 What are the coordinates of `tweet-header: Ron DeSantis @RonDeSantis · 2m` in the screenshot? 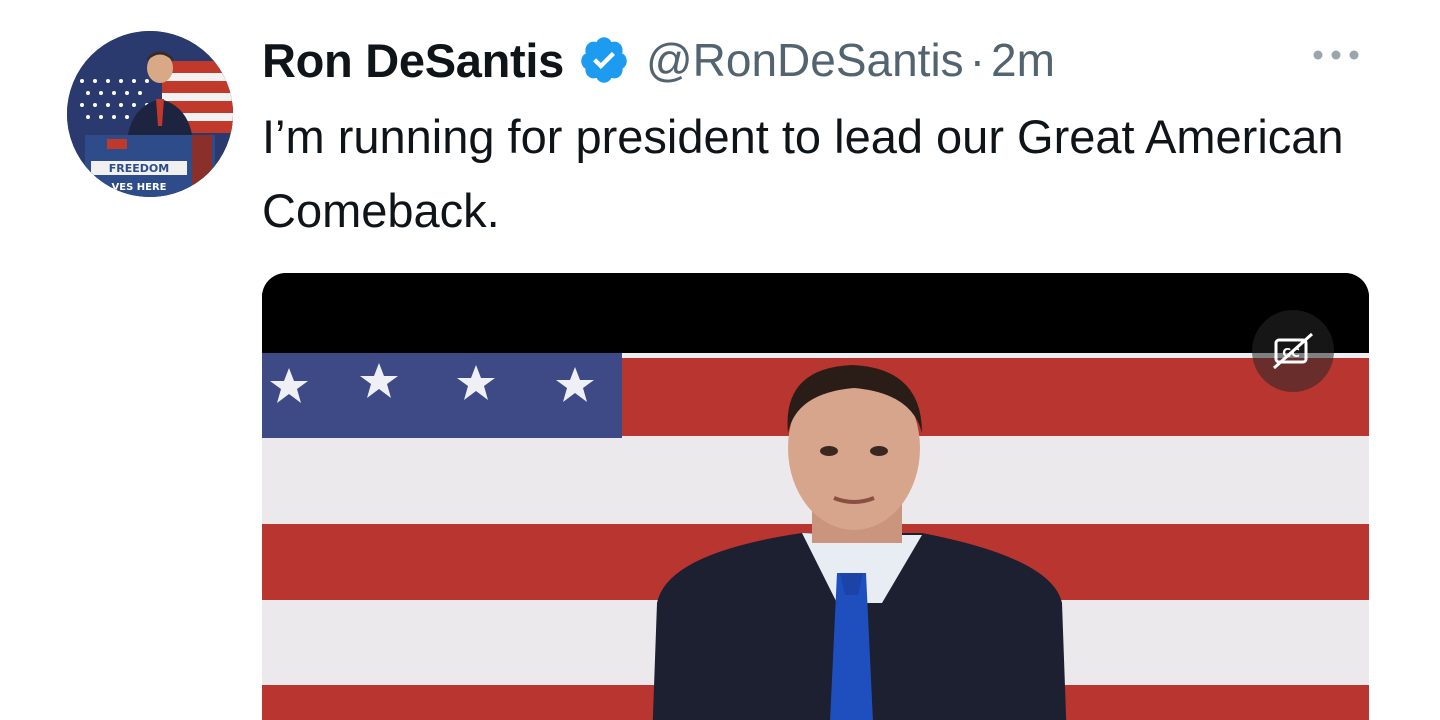 It's located at (658, 60).